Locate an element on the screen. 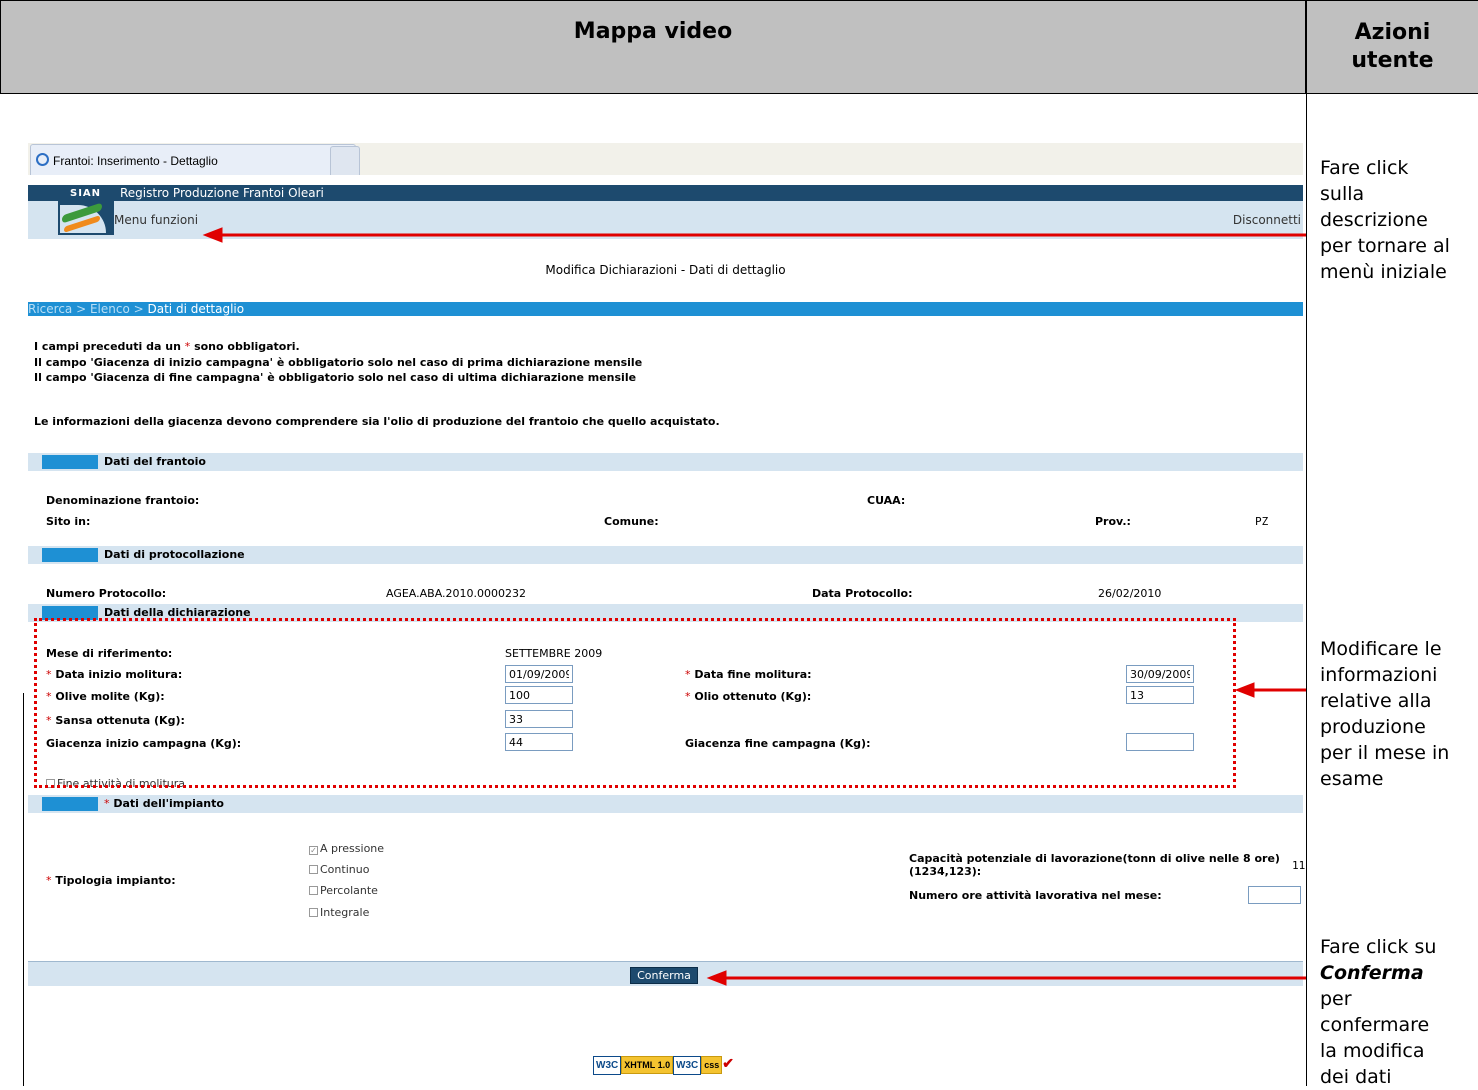  arrow-to-menu is located at coordinates (754, 235).